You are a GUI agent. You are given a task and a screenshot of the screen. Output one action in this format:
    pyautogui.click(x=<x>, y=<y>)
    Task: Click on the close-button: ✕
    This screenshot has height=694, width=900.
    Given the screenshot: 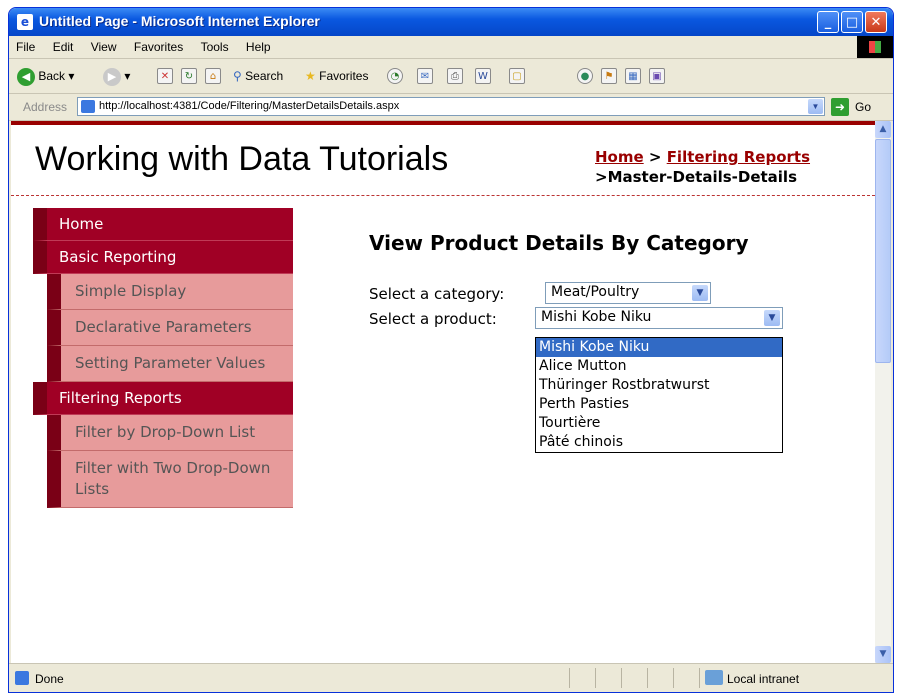 What is the action you would take?
    pyautogui.click(x=876, y=22)
    